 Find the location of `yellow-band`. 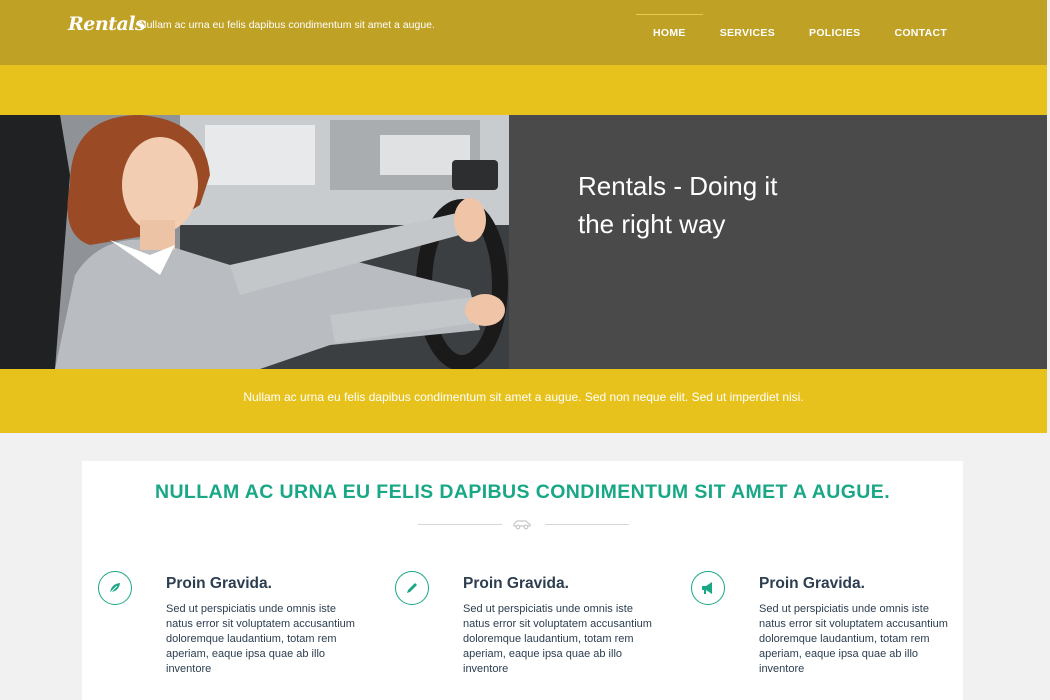

yellow-band is located at coordinates (523, 90).